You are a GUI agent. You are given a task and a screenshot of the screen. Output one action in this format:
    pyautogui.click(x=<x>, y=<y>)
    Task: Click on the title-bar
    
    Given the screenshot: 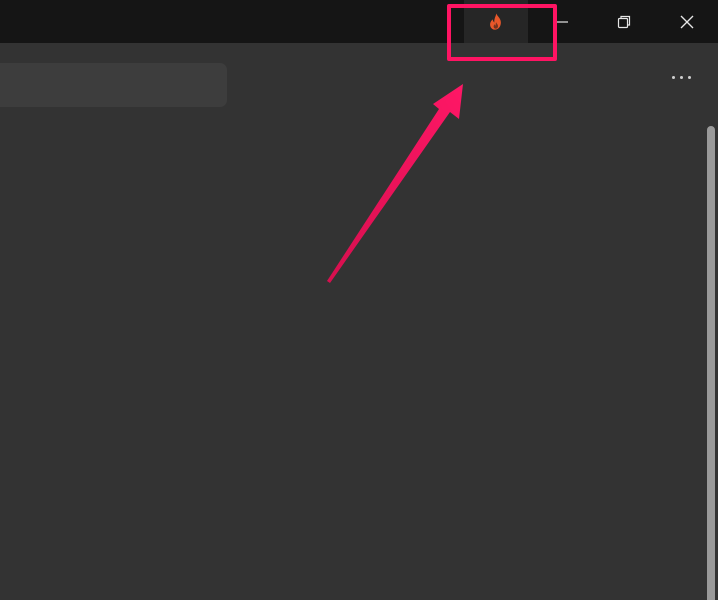 What is the action you would take?
    pyautogui.click(x=359, y=21)
    